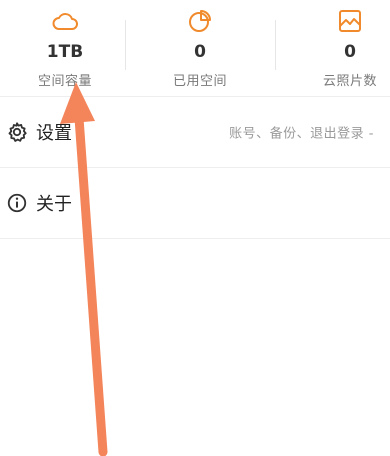 This screenshot has width=390, height=456. What do you see at coordinates (64, 81) in the screenshot?
I see `stat-capacity-label: 空间容量` at bounding box center [64, 81].